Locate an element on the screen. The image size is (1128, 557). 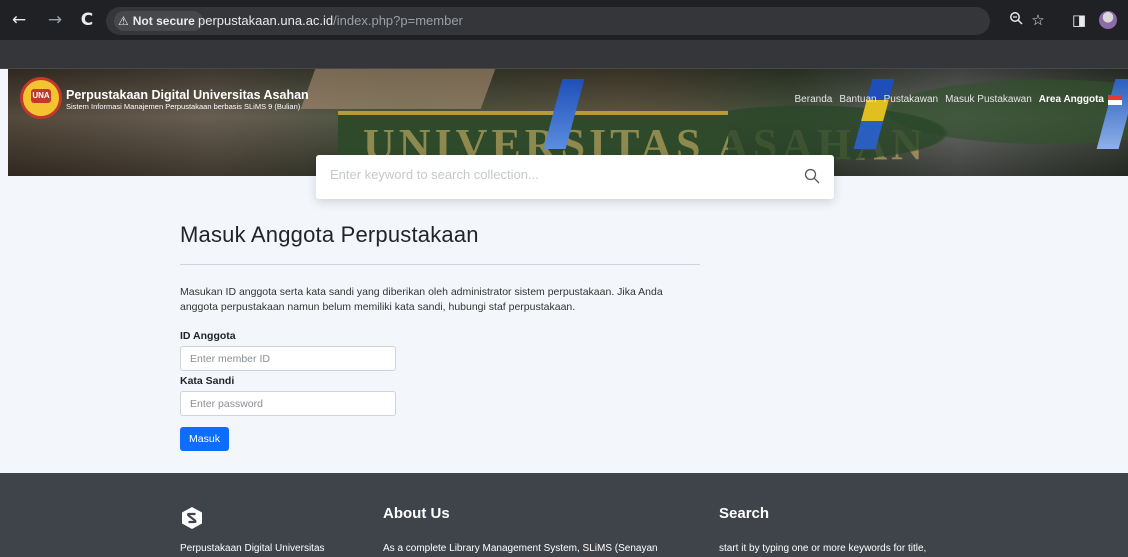
footer-search-heading: Search is located at coordinates (744, 513).